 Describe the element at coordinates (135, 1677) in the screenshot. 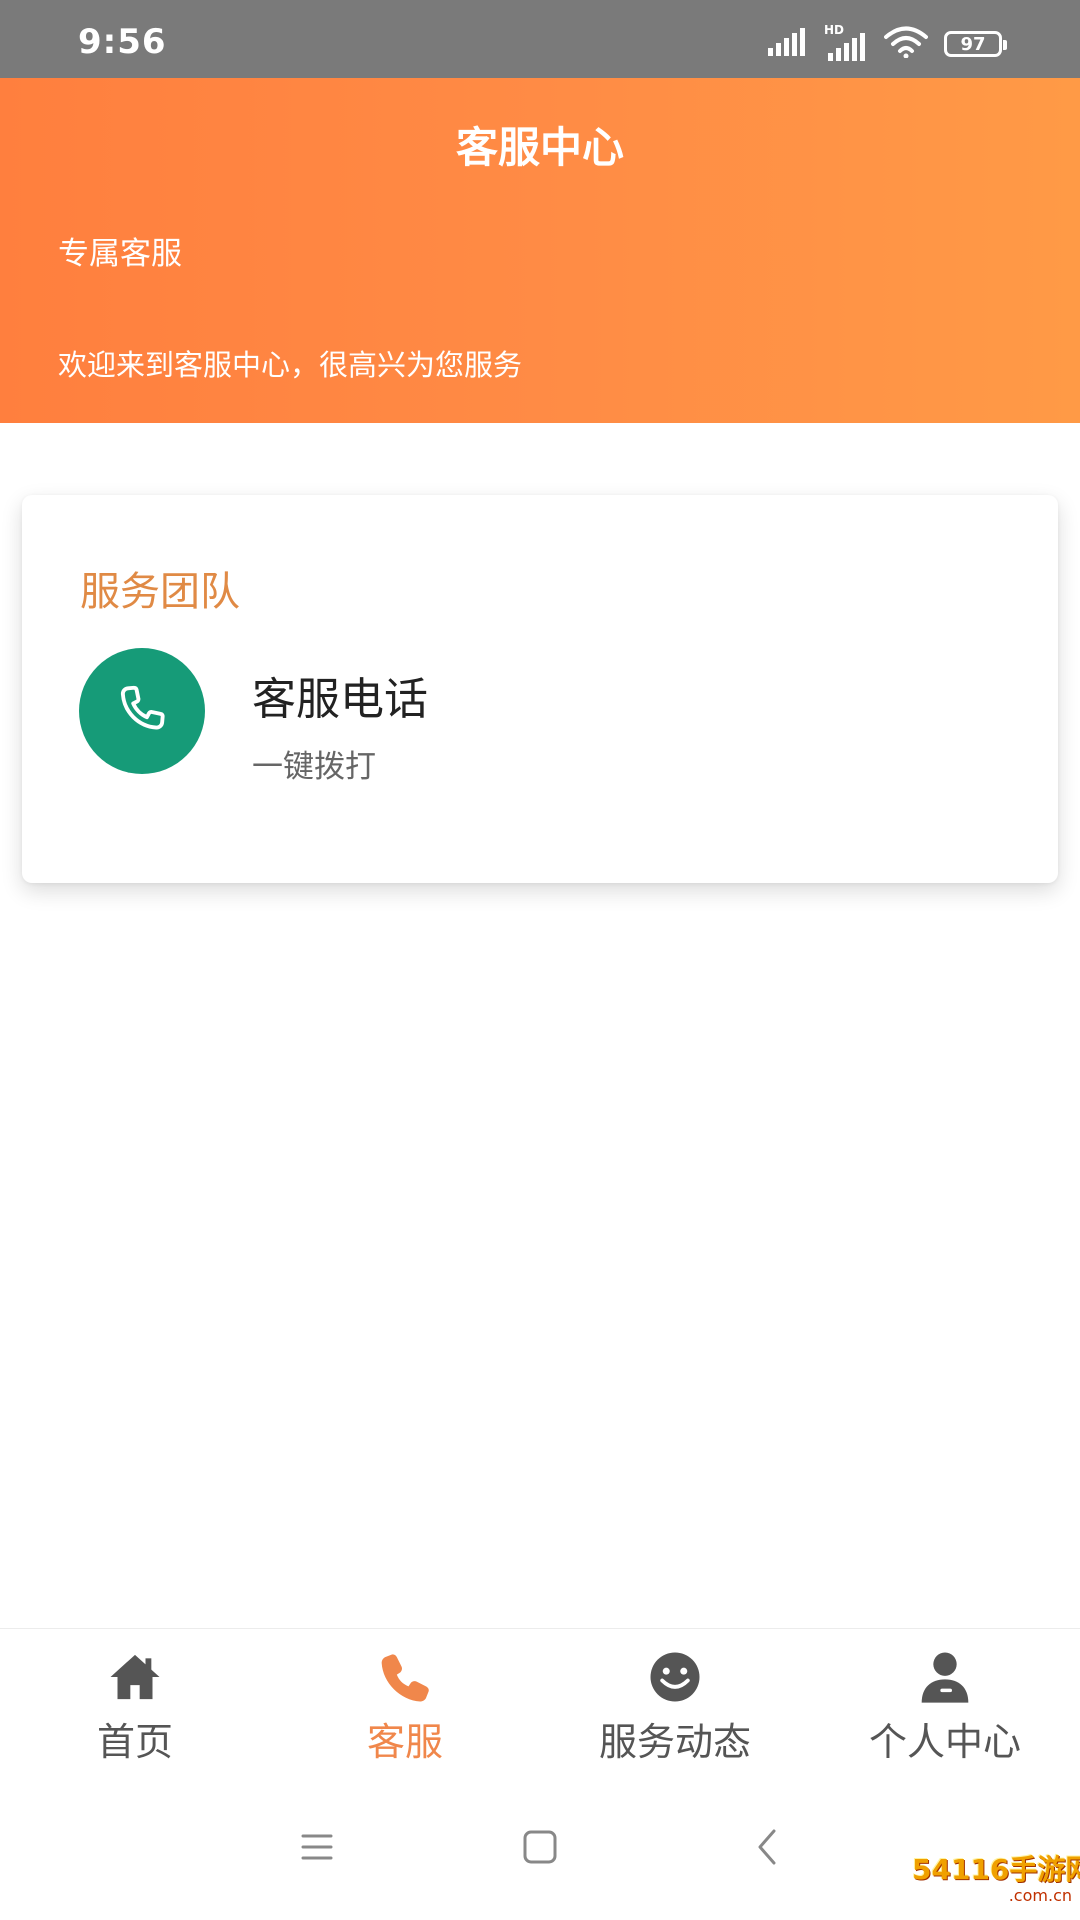

I see `home-icon` at that location.